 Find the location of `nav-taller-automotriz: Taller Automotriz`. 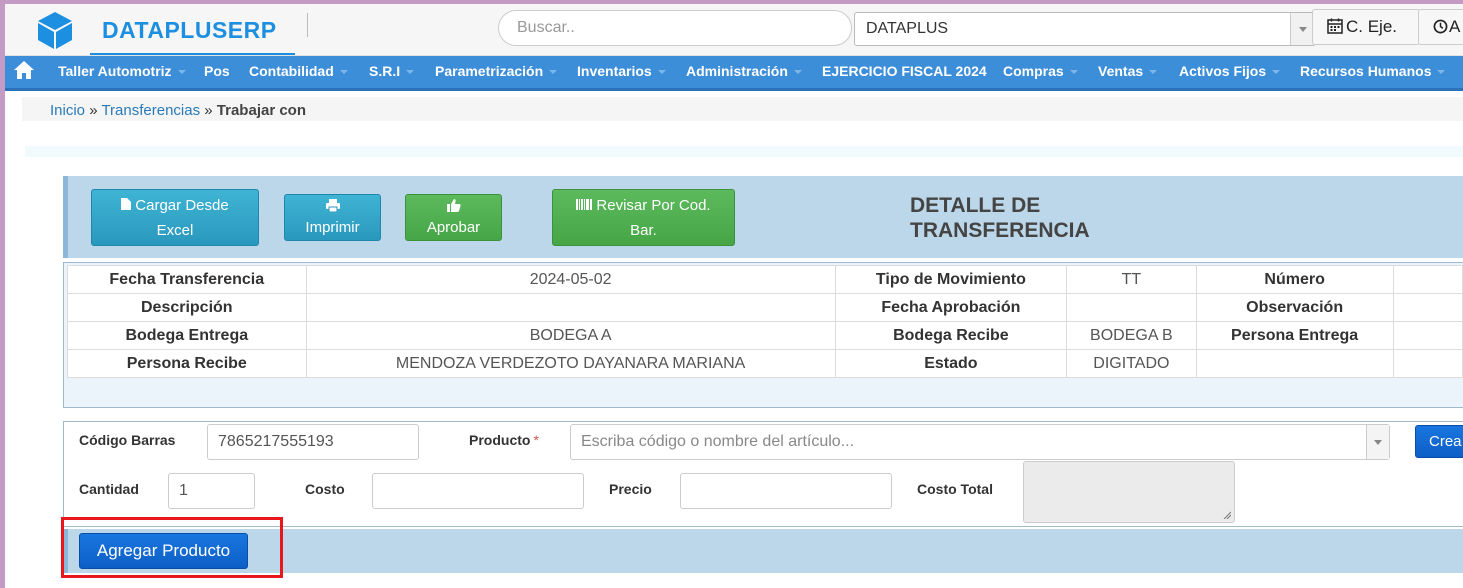

nav-taller-automotriz: Taller Automotriz is located at coordinates (122, 71).